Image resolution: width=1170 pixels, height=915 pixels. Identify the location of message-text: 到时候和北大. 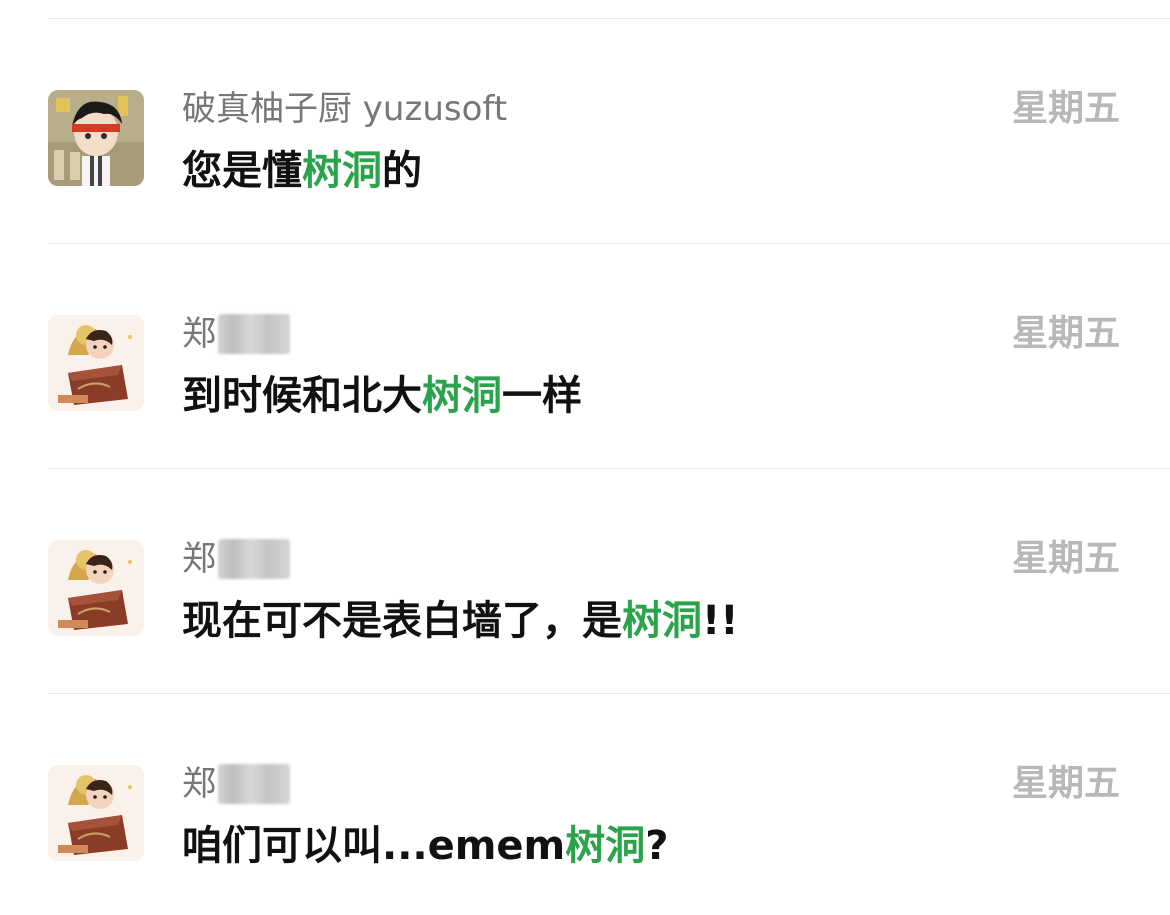
(302, 396).